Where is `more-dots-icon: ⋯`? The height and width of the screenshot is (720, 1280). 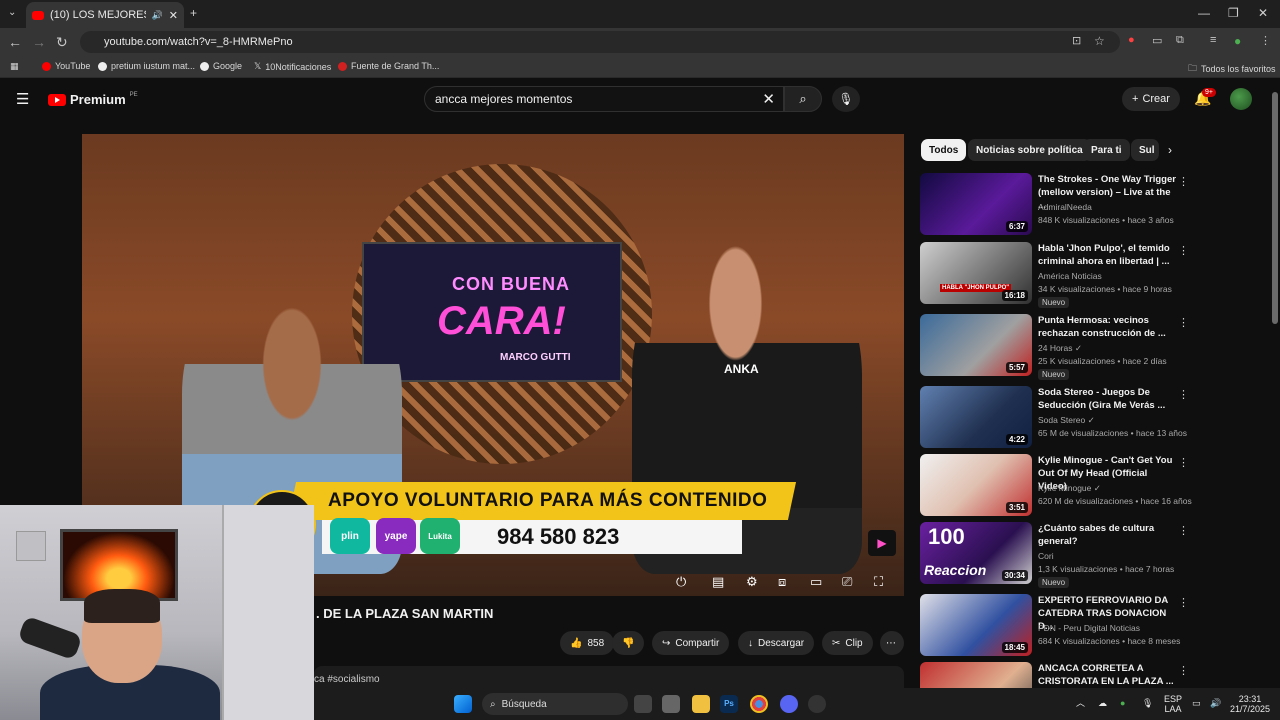
more-dots-icon: ⋯ is located at coordinates (891, 643).